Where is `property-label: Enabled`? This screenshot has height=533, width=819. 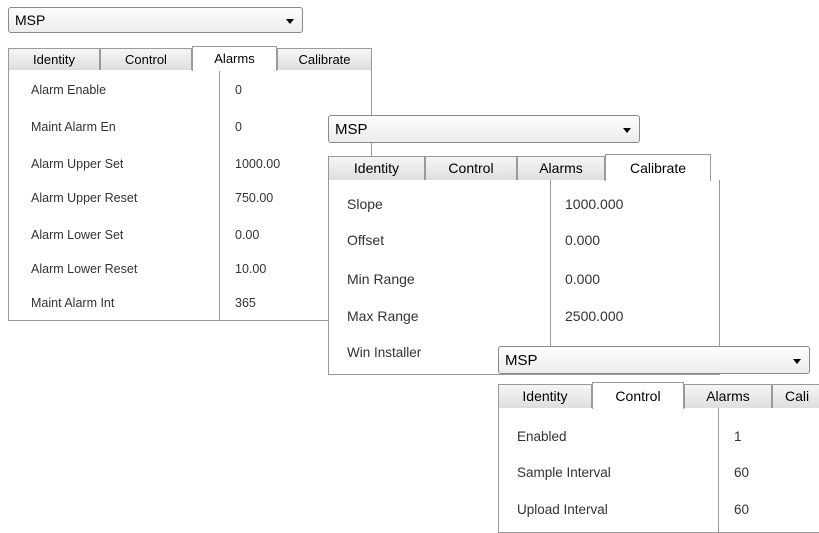 property-label: Enabled is located at coordinates (542, 436).